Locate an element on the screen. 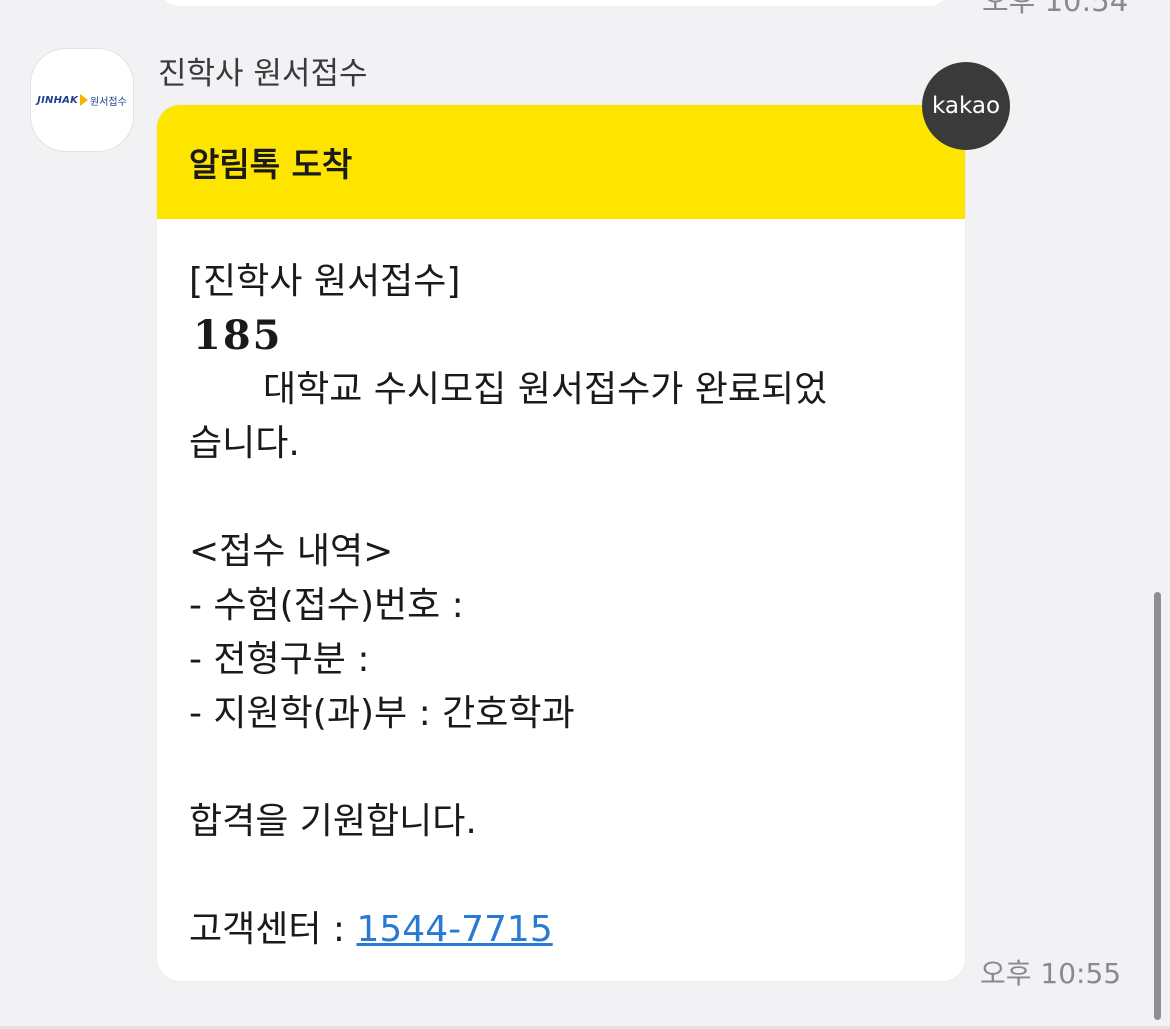 This screenshot has width=1170, height=1029. previous-message-bubble is located at coordinates (554, 3).